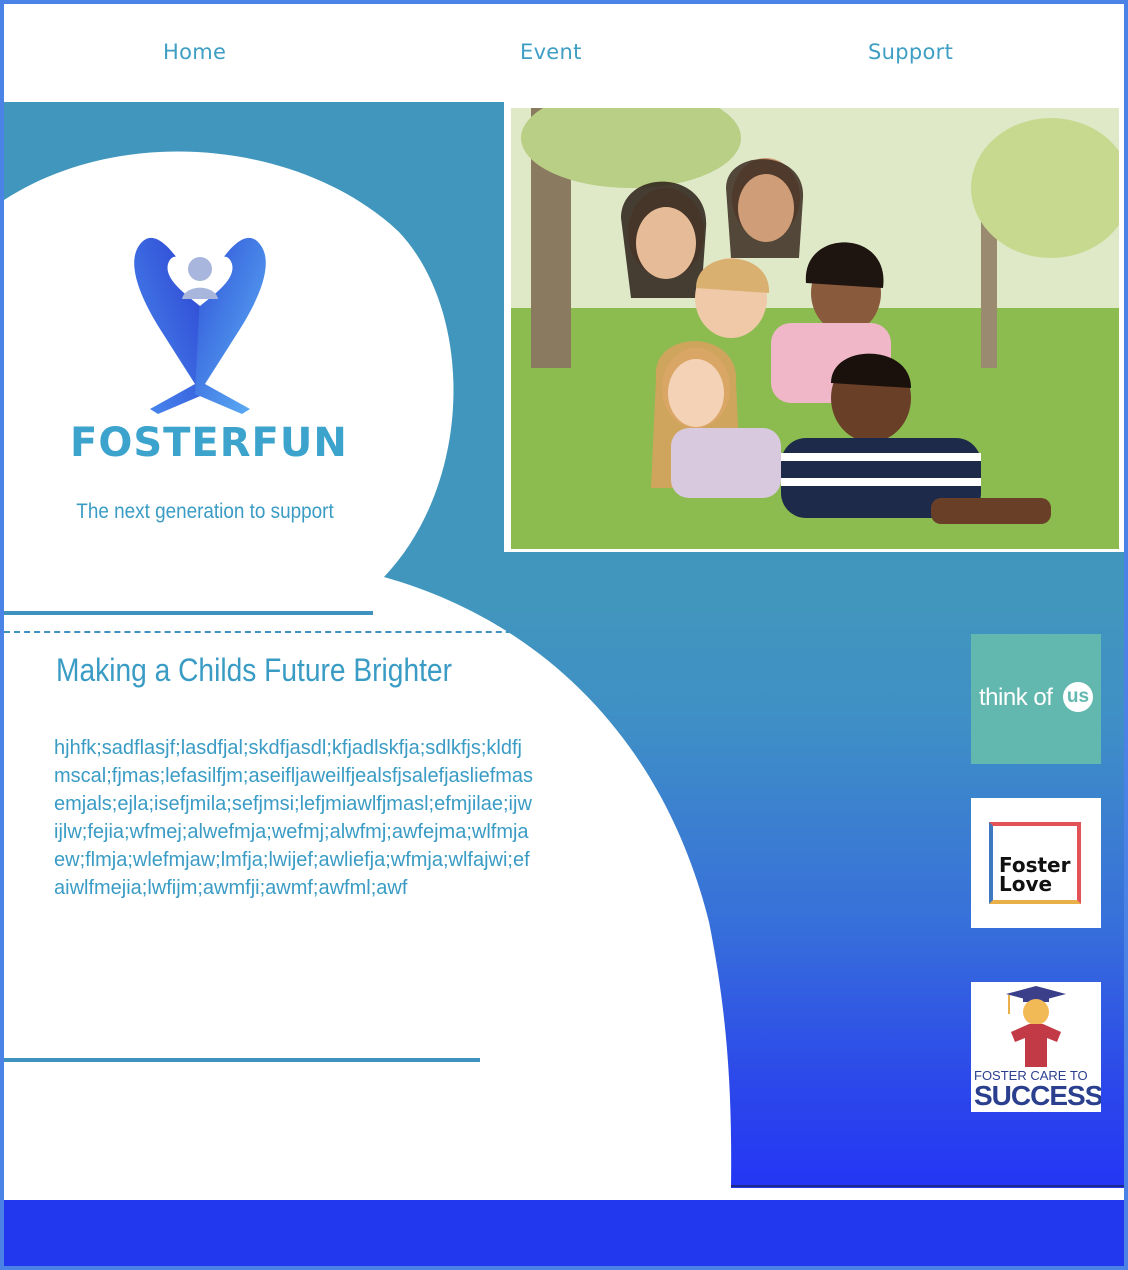  What do you see at coordinates (188, 613) in the screenshot?
I see `divider-line-upper` at bounding box center [188, 613].